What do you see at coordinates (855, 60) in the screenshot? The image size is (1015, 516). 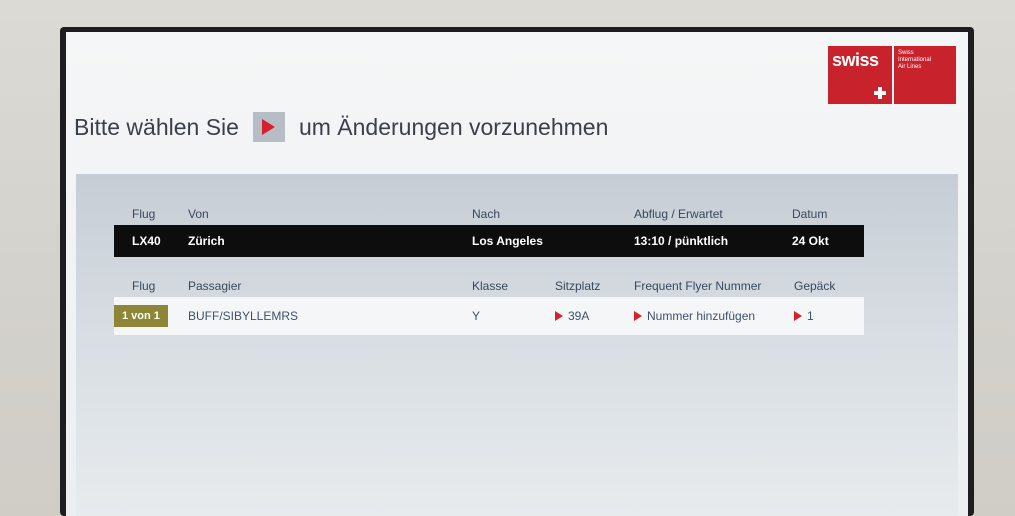 I see `swiss-logo-word: swiss` at bounding box center [855, 60].